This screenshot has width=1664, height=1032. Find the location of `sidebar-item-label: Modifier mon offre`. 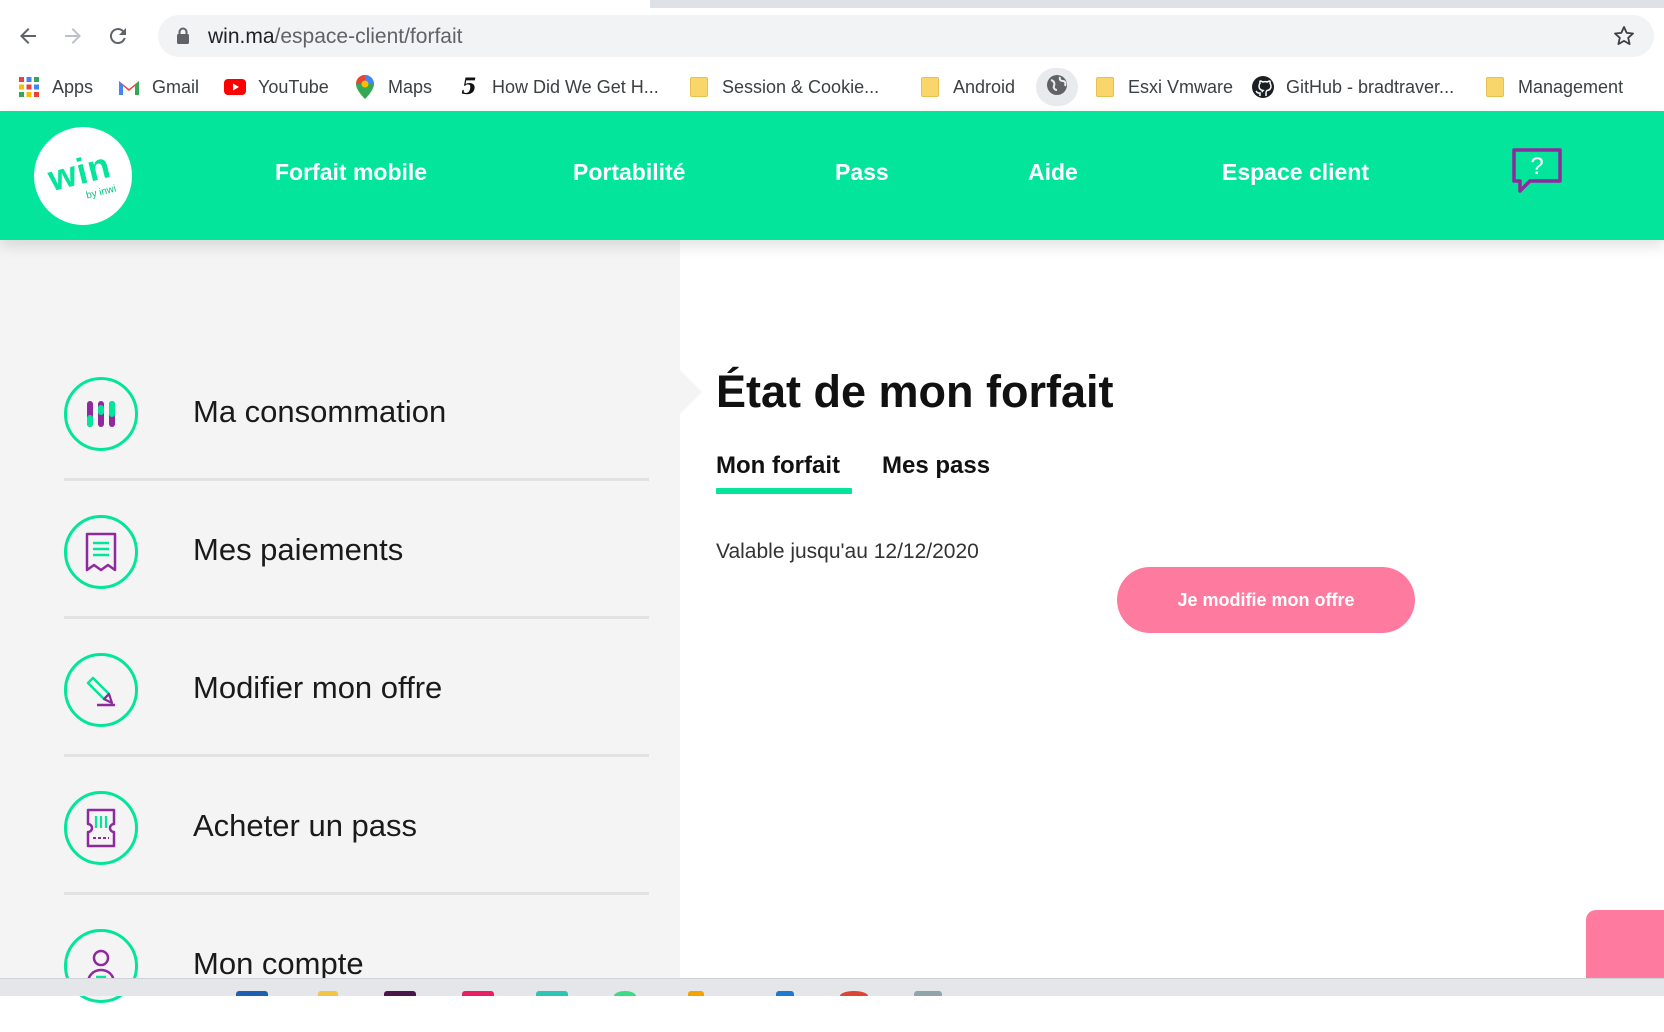

sidebar-item-label: Modifier mon offre is located at coordinates (318, 687).